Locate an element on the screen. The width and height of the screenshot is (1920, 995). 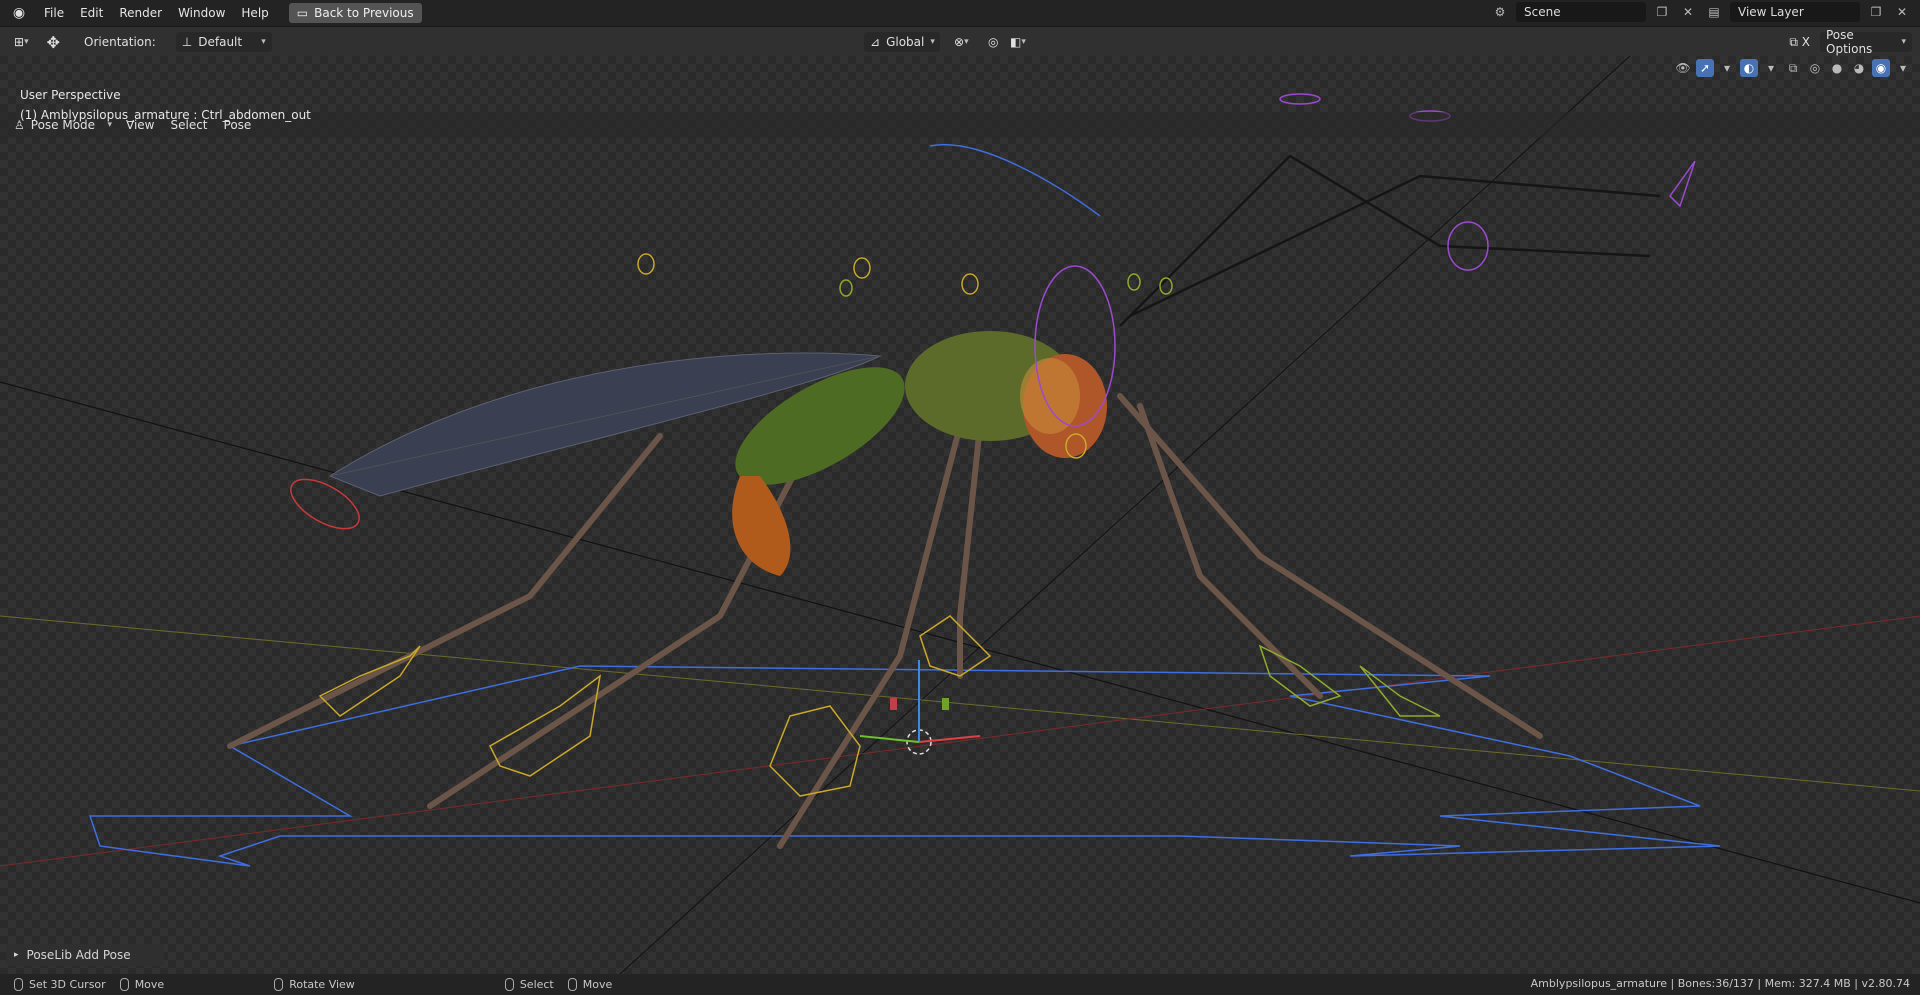
axis-icon: ⊥ is located at coordinates (187, 42).